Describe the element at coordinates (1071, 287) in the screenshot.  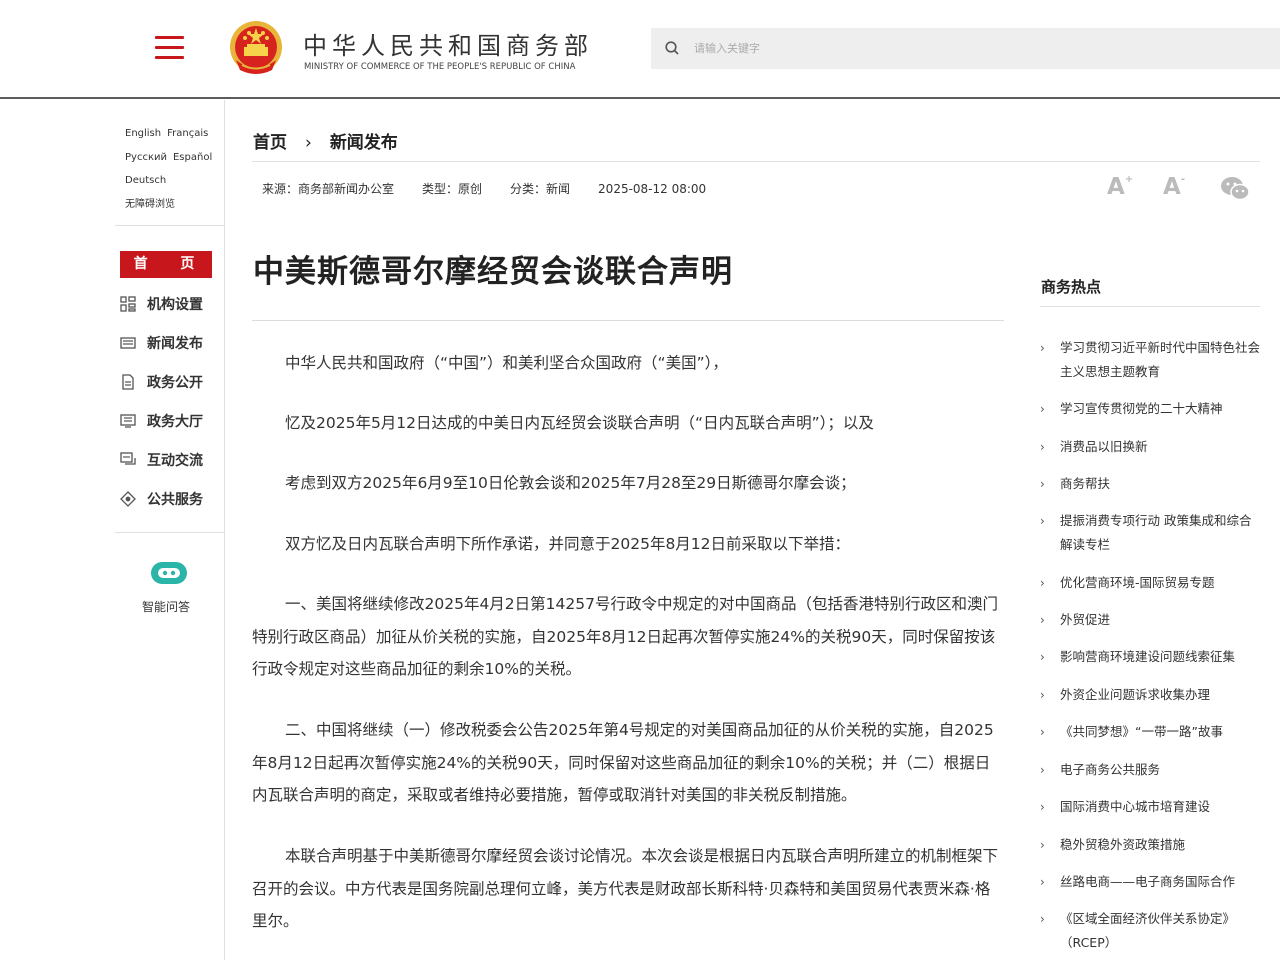
I see `hot-topics-title: 商务热点` at that location.